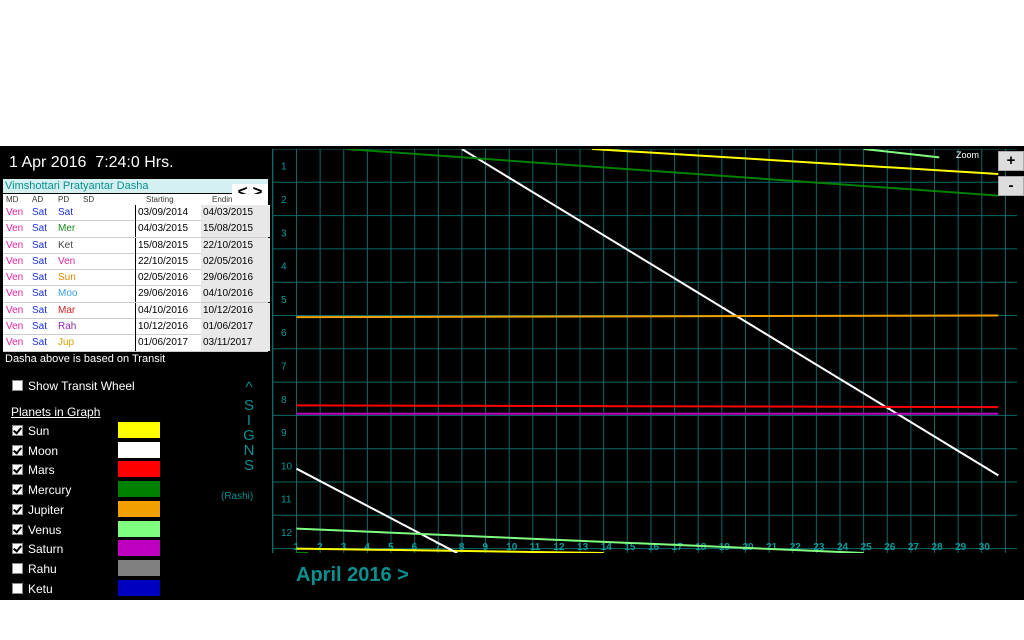 This screenshot has height=640, width=1024. I want to click on planet-color-swatch-ketu, so click(139, 587).